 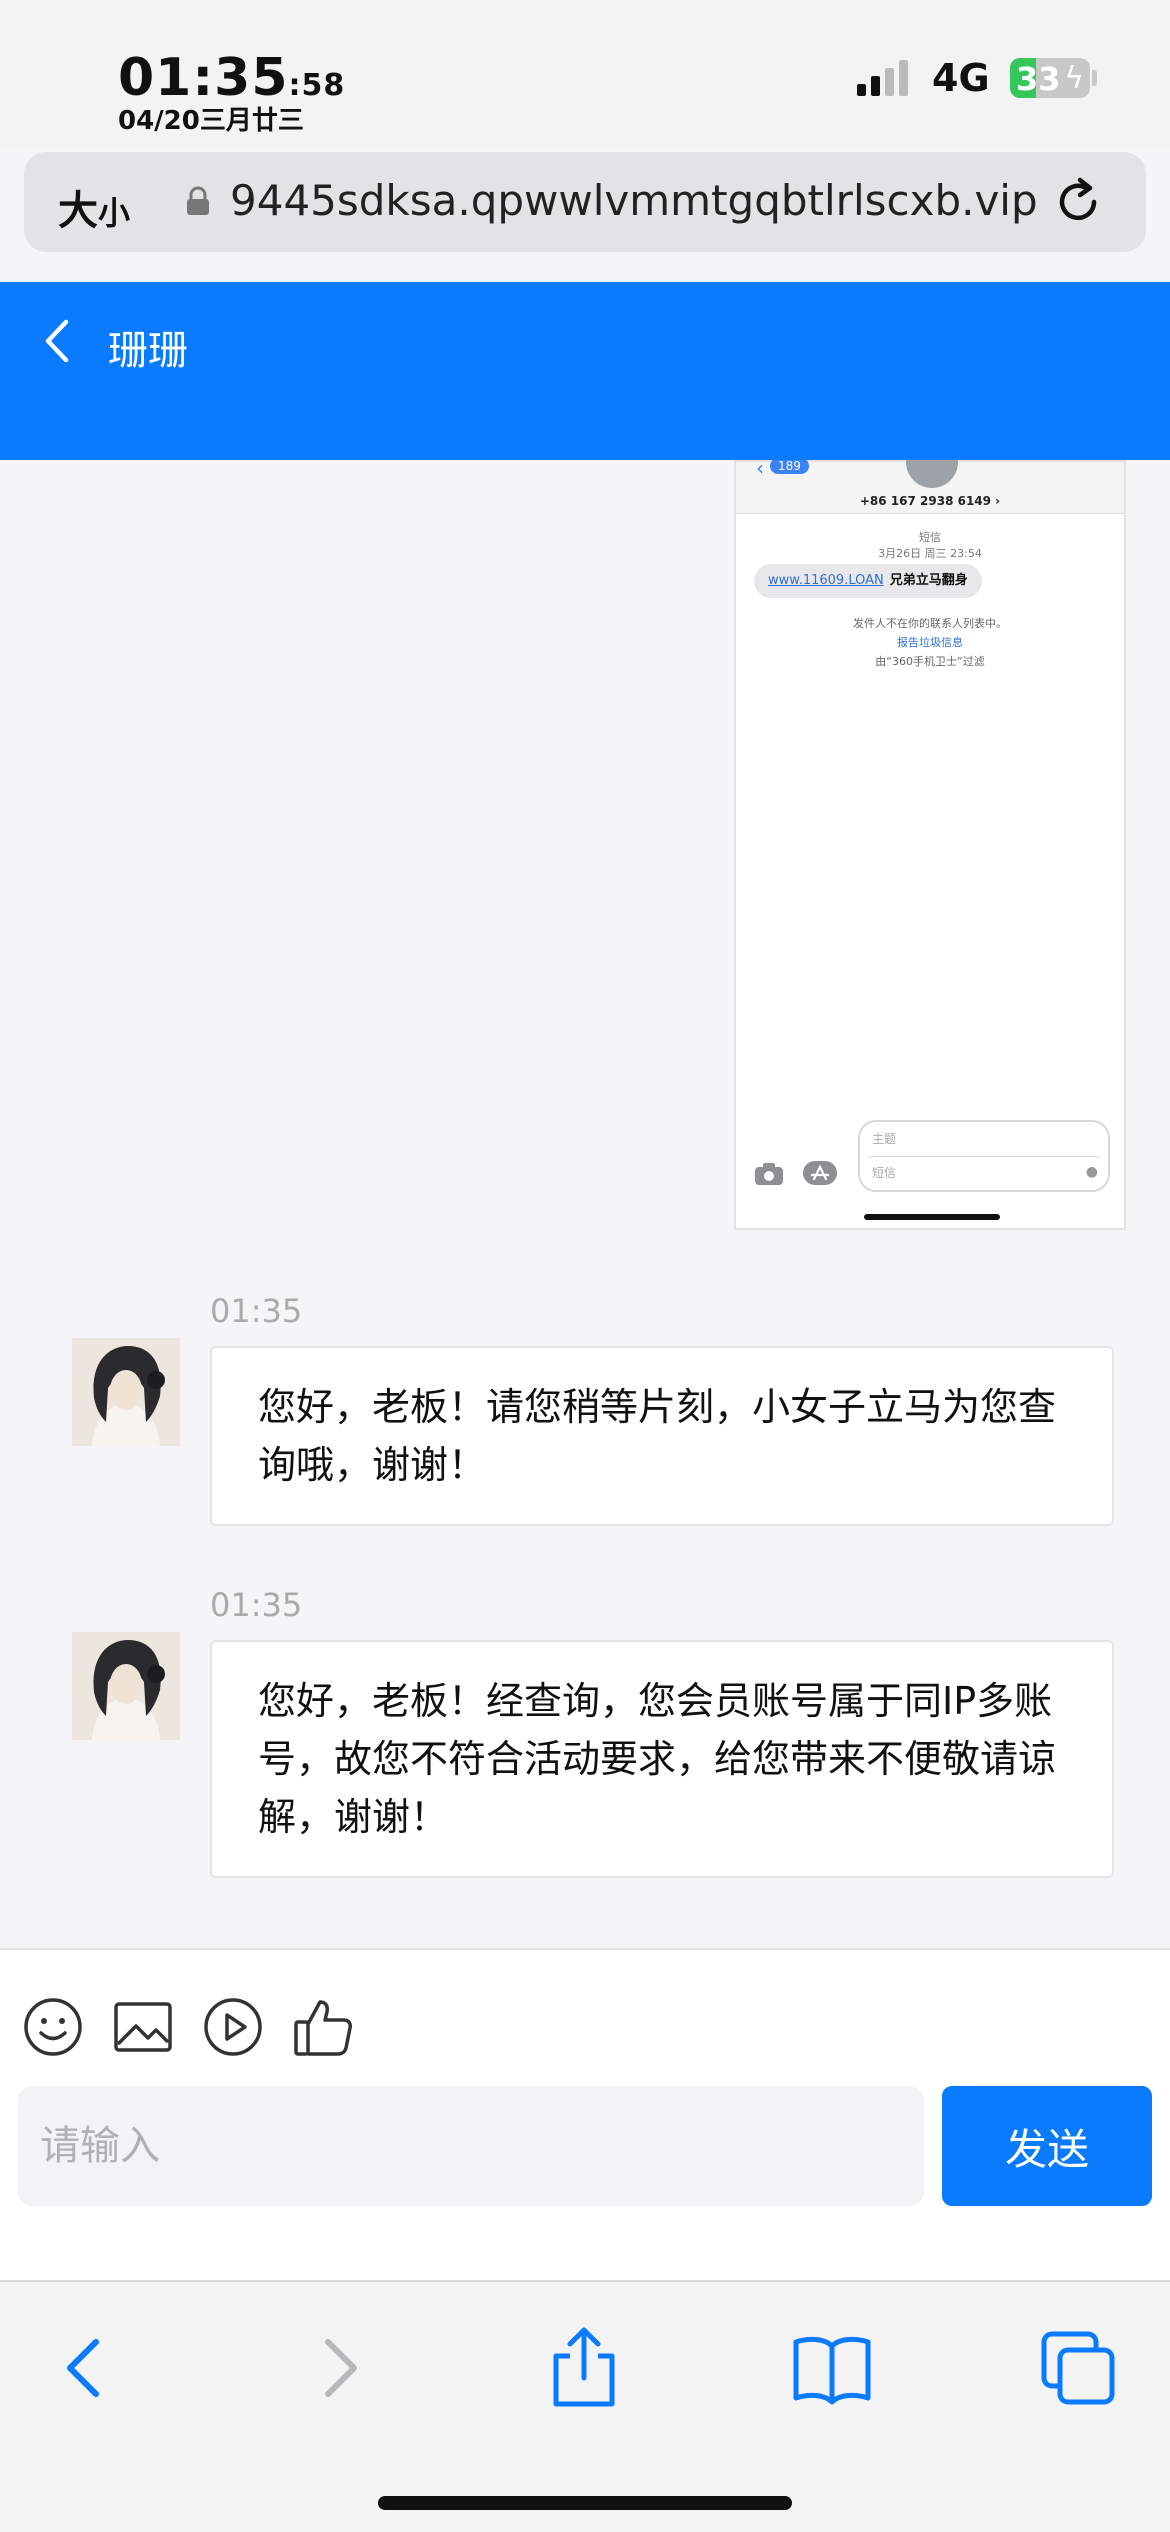 I want to click on image-icon, so click(x=143, y=2027).